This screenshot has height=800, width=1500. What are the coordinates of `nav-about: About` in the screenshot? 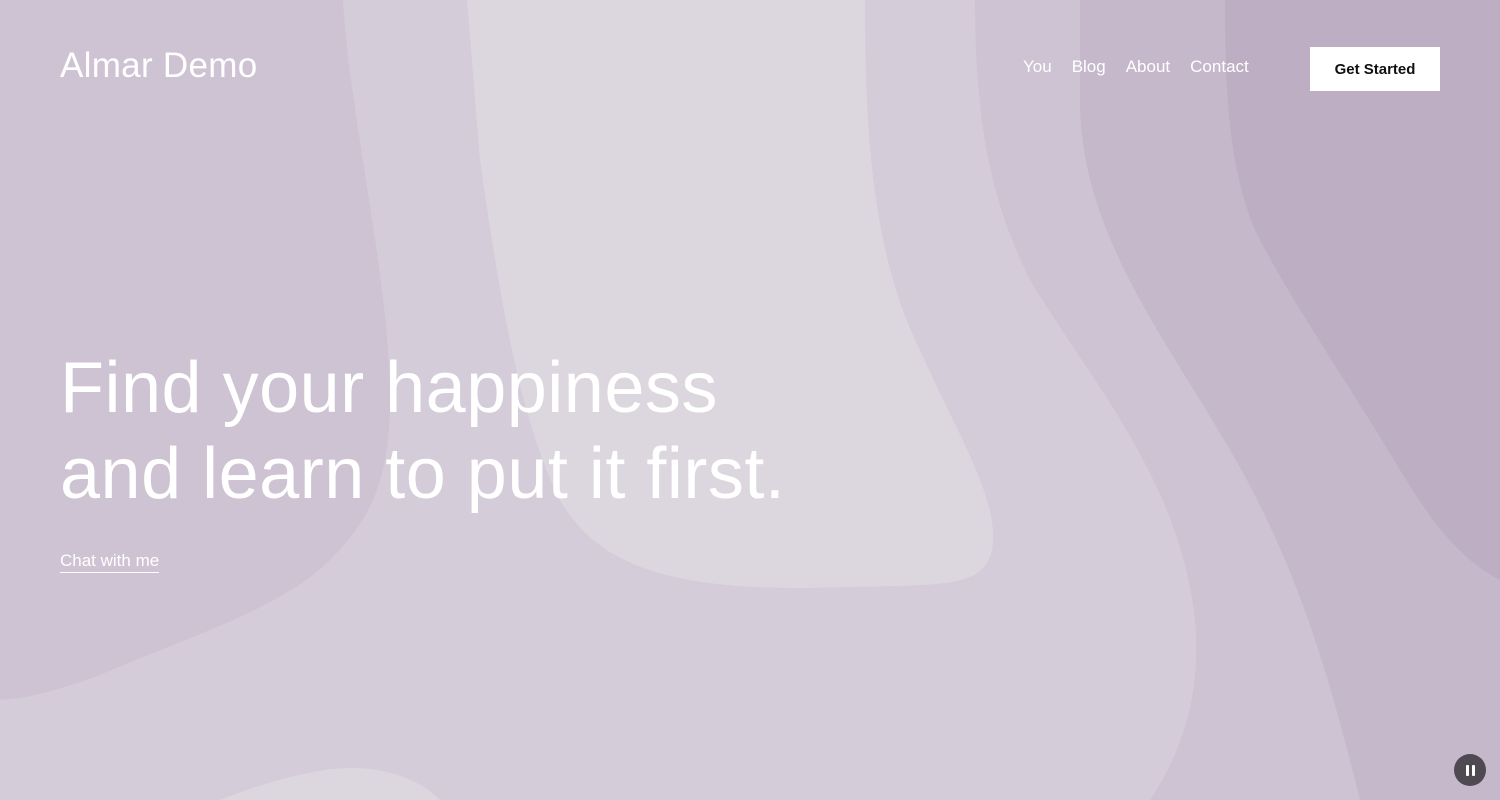 It's located at (1148, 67).